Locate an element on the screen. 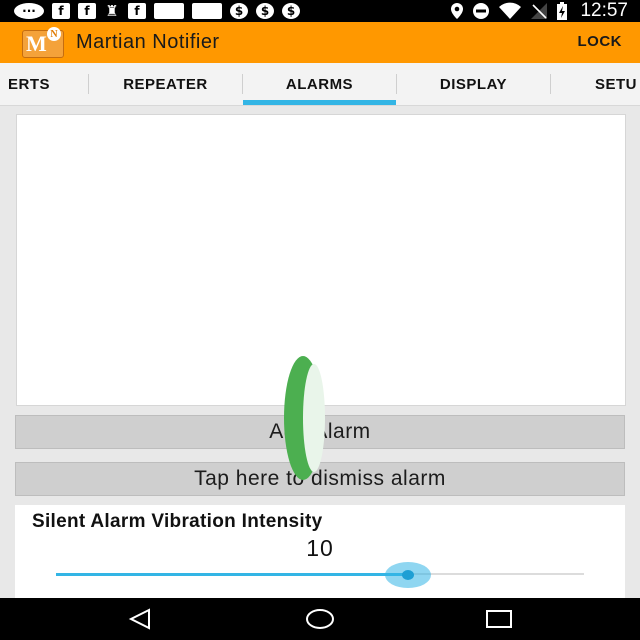 This screenshot has height=640, width=640. app-bar: M N Martian Notifier LOCK is located at coordinates (320, 42).